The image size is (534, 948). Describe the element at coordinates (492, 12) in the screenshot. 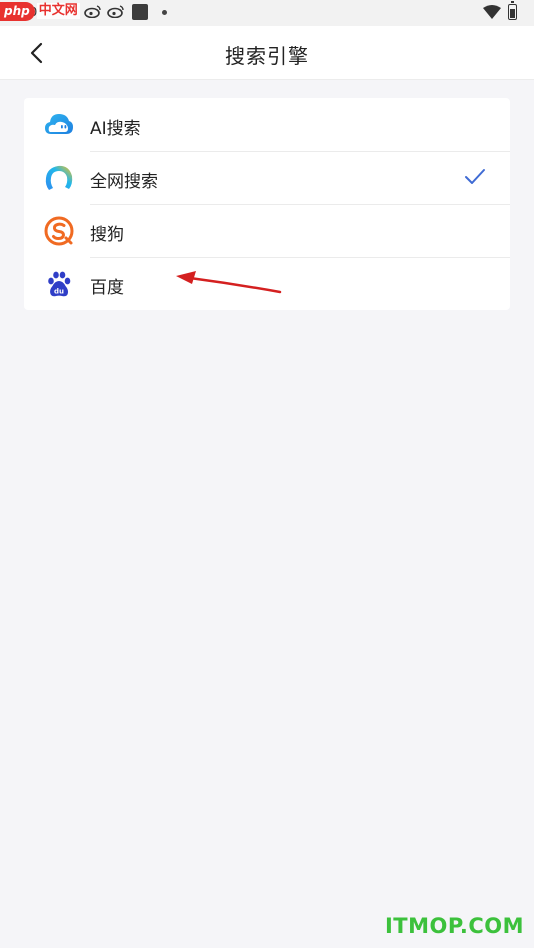

I see `wifi-icon` at that location.